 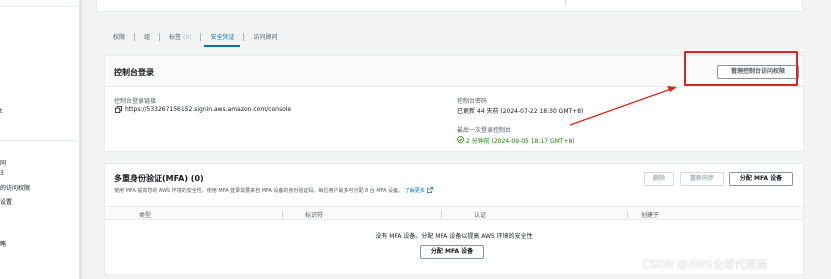 What do you see at coordinates (187, 37) in the screenshot?
I see `tab-count: (0)` at bounding box center [187, 37].